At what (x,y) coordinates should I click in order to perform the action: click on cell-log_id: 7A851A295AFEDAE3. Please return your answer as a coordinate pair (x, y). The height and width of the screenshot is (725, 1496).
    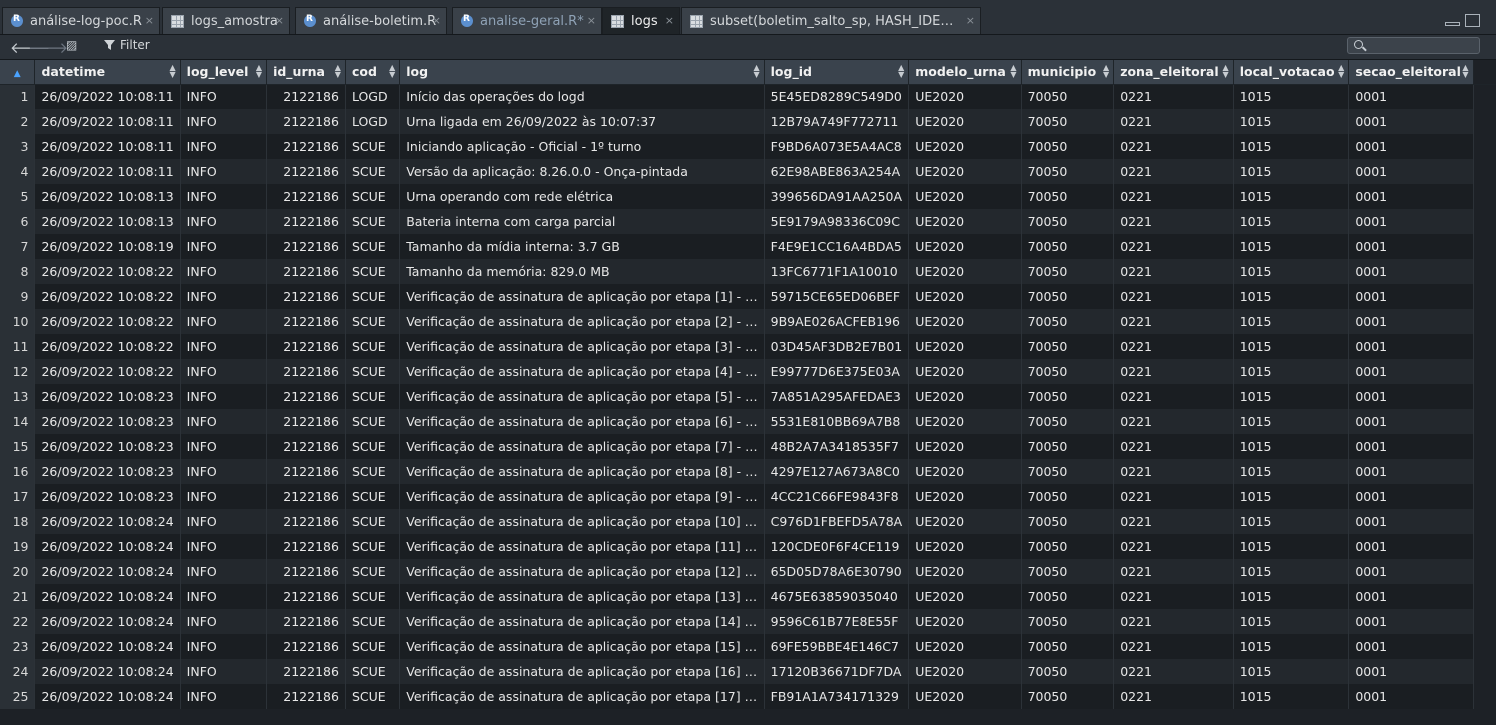
    Looking at the image, I should click on (837, 396).